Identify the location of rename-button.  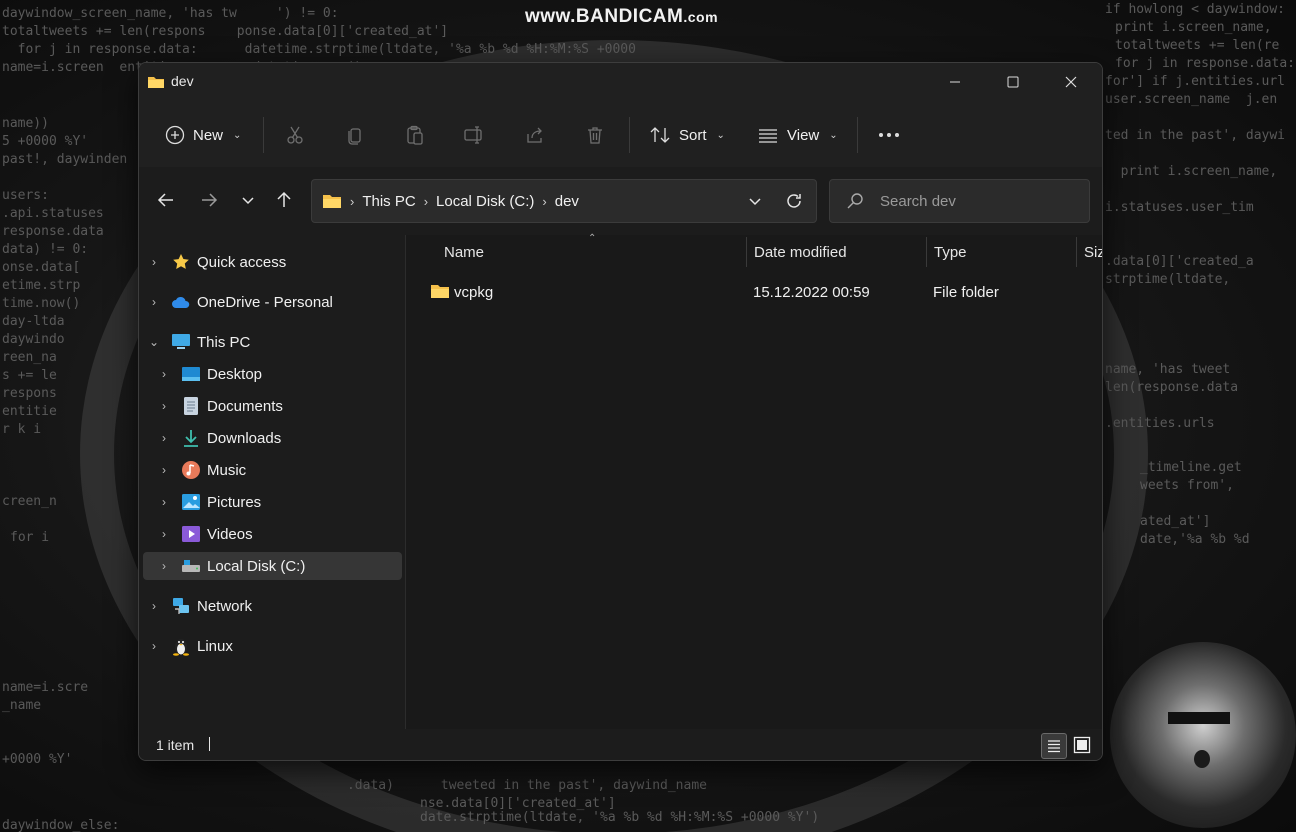
(475, 135).